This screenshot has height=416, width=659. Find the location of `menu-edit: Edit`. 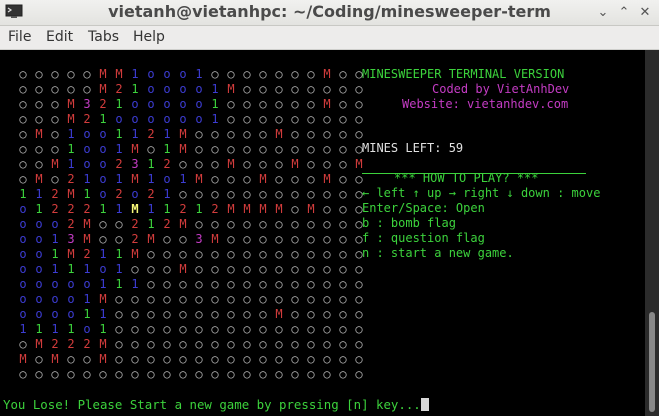

menu-edit: Edit is located at coordinates (59, 37).